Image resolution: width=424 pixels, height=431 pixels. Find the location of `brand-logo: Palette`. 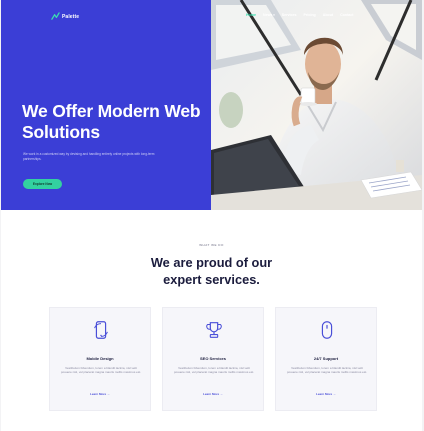

brand-logo: Palette is located at coordinates (65, 16).